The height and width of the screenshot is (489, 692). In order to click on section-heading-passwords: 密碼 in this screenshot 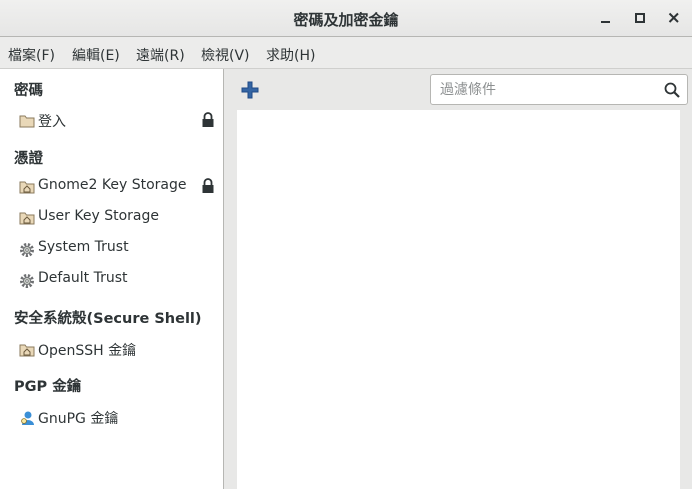, I will do `click(28, 91)`.